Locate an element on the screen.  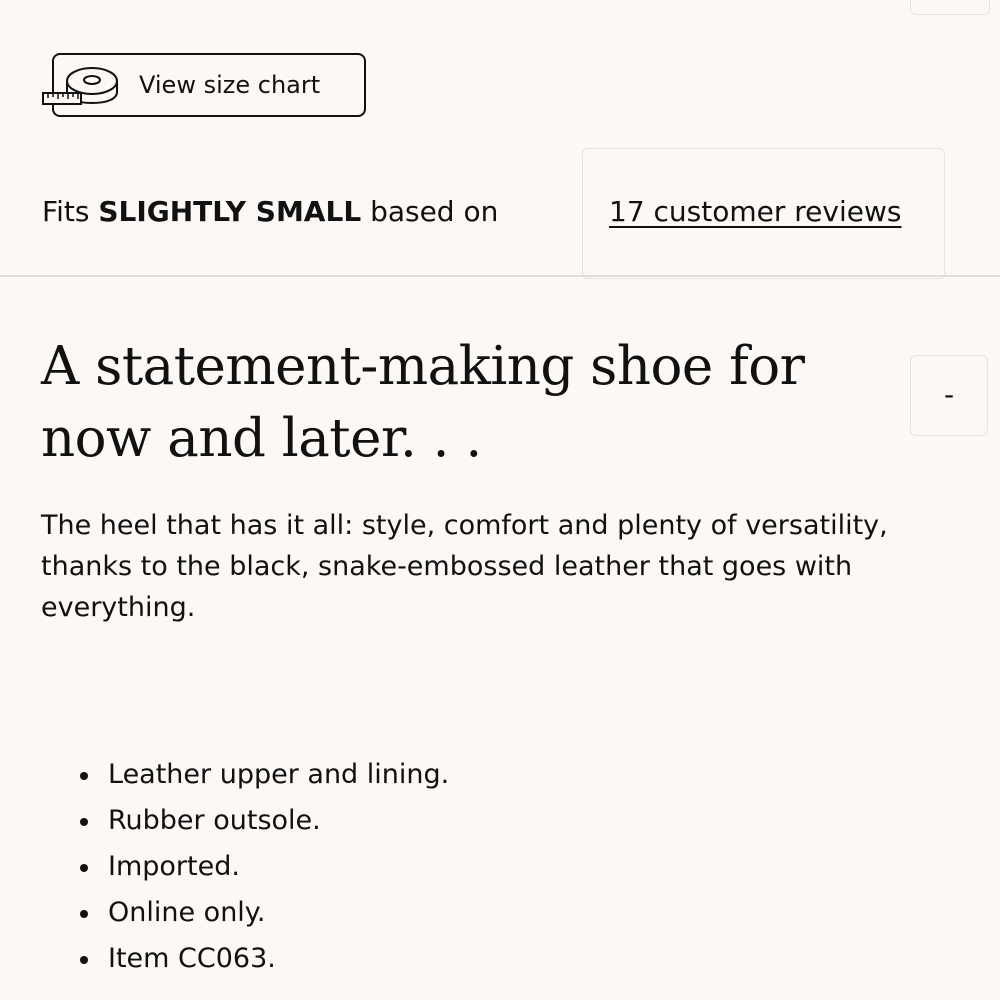
measuring-tape-icon is located at coordinates (80, 86).